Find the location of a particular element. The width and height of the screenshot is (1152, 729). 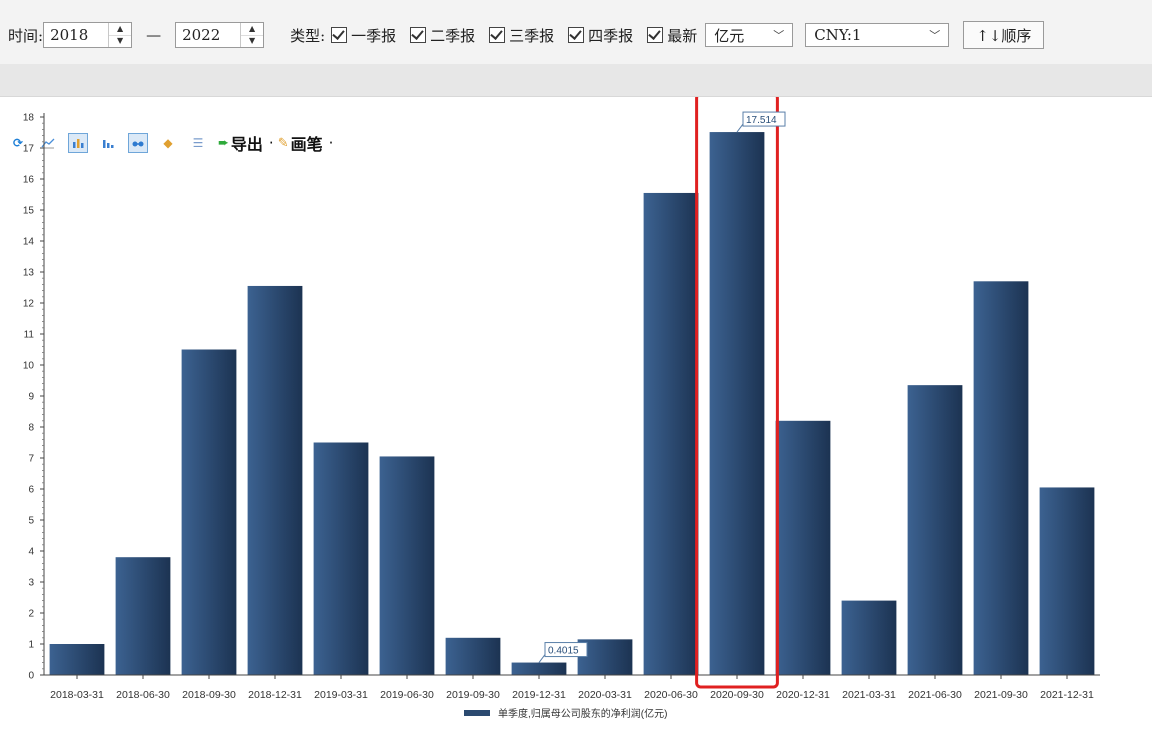

y-tick-label: 10 is located at coordinates (29, 366).